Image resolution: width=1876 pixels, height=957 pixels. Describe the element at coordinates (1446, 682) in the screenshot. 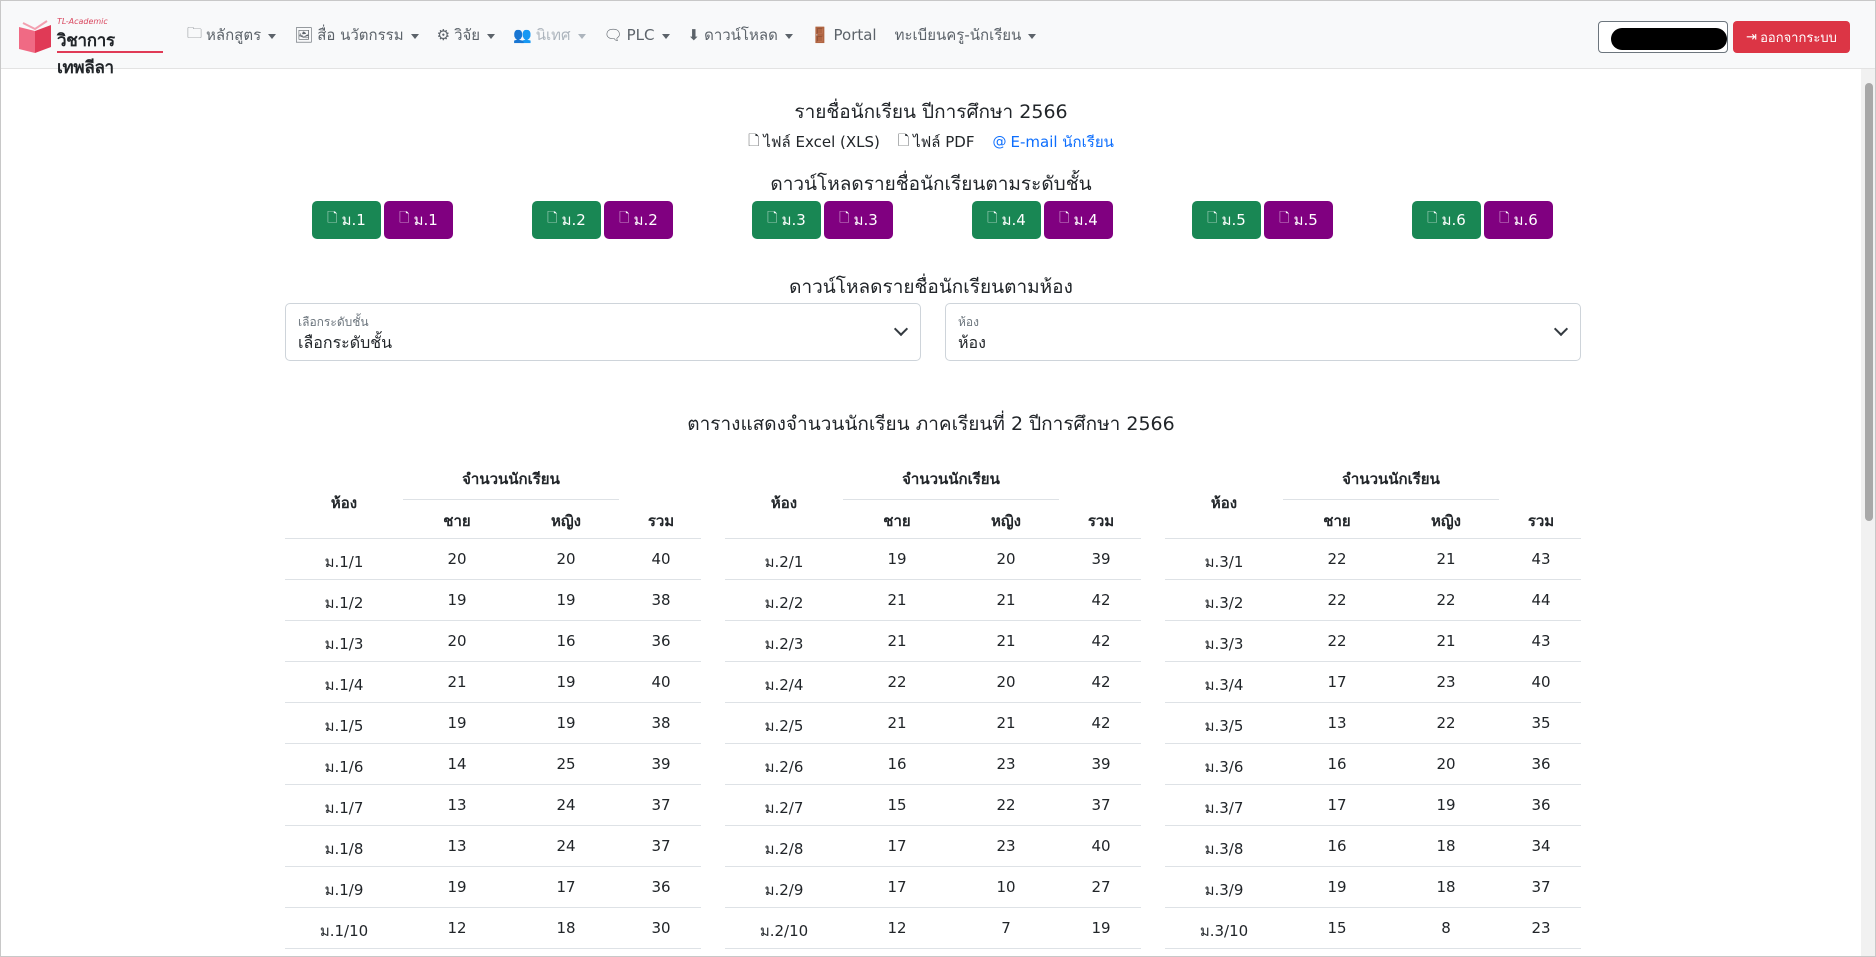

I see `female-cell: 23` at that location.